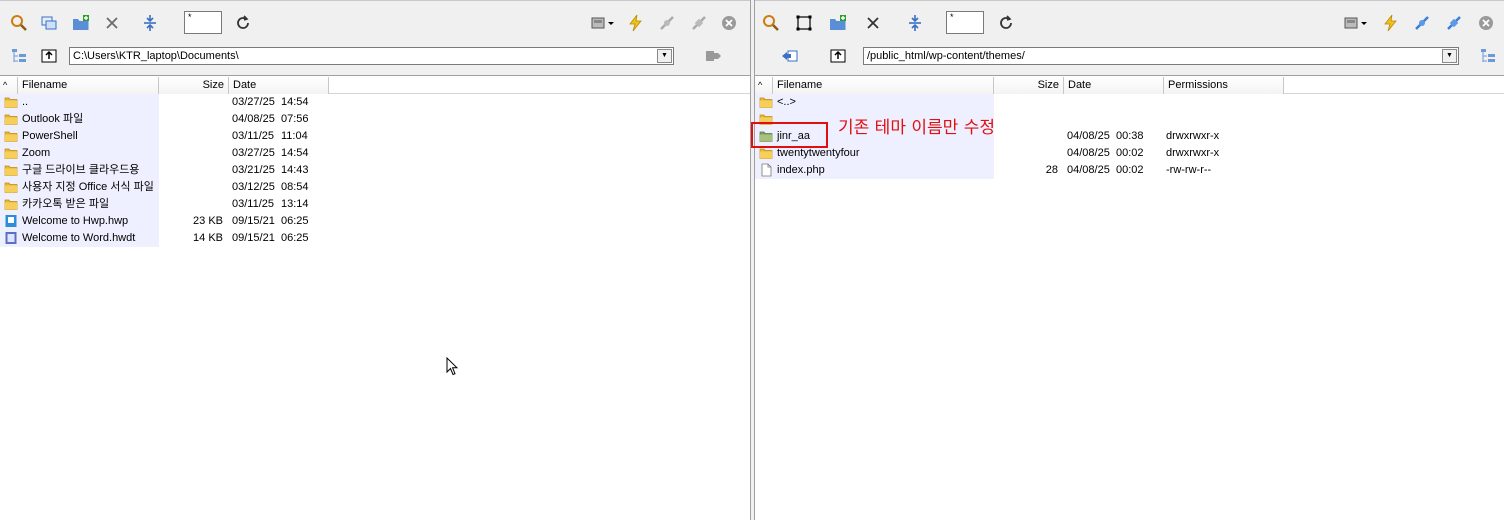 This screenshot has height=520, width=1504. What do you see at coordinates (375, 204) in the screenshot?
I see `file-row: 카카오톡 받은 파일 03/11/25 13:14` at bounding box center [375, 204].